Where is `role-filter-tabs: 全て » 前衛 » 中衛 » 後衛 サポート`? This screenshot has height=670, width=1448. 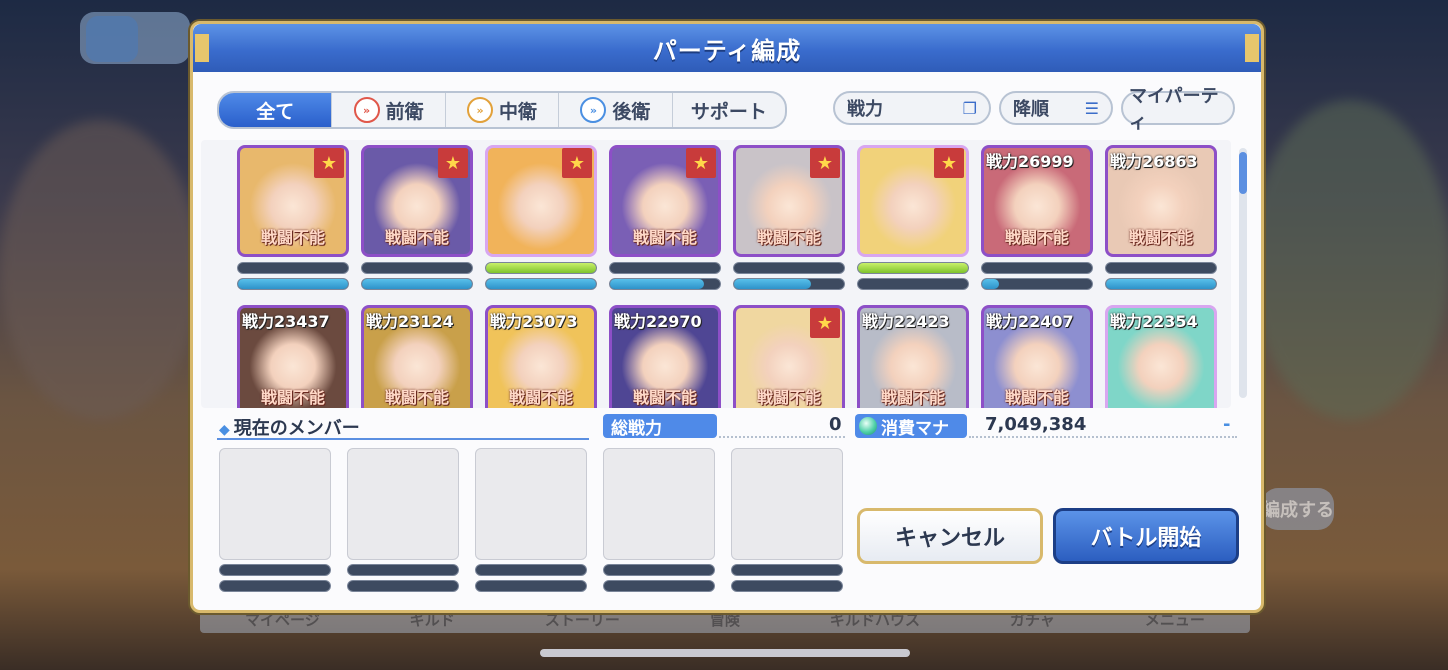
role-filter-tabs: 全て » 前衛 » 中衛 » 後衛 サポート is located at coordinates (502, 110).